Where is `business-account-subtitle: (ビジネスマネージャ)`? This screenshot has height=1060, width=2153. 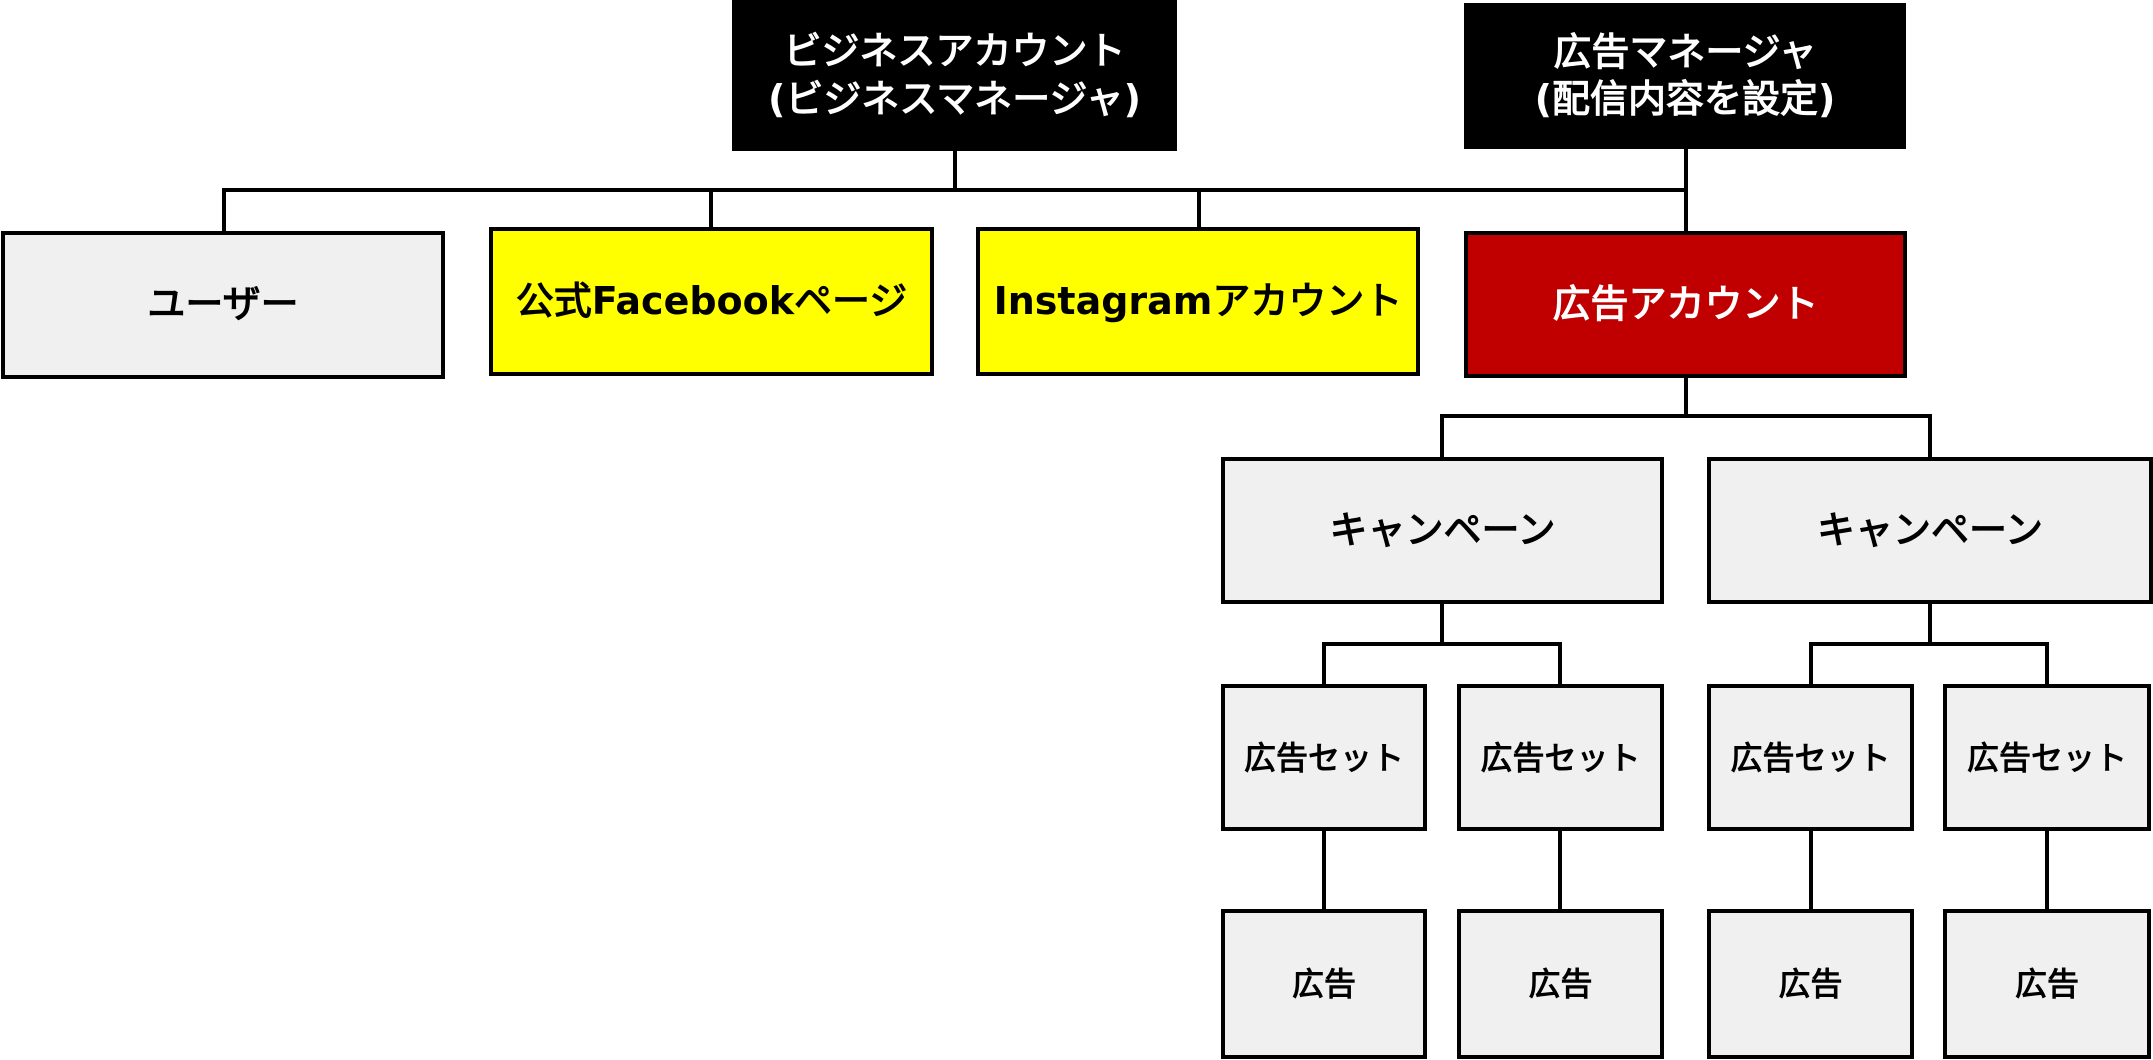
business-account-subtitle: (ビジネスマネージャ) is located at coordinates (954, 98).